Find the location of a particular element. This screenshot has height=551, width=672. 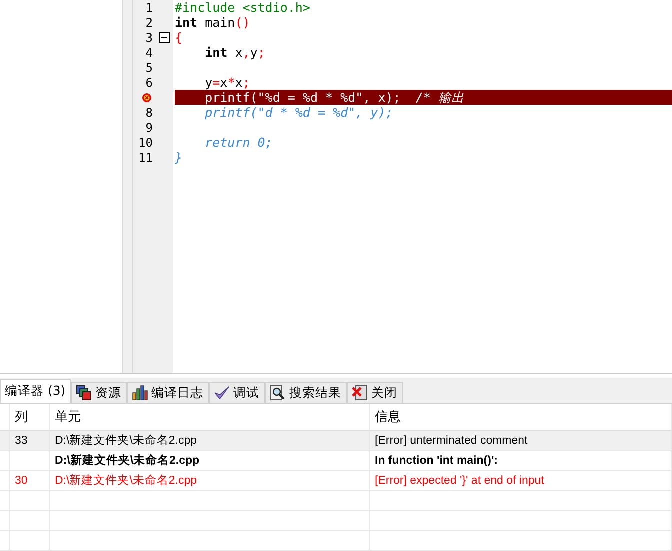

code-text: } is located at coordinates (179, 157).